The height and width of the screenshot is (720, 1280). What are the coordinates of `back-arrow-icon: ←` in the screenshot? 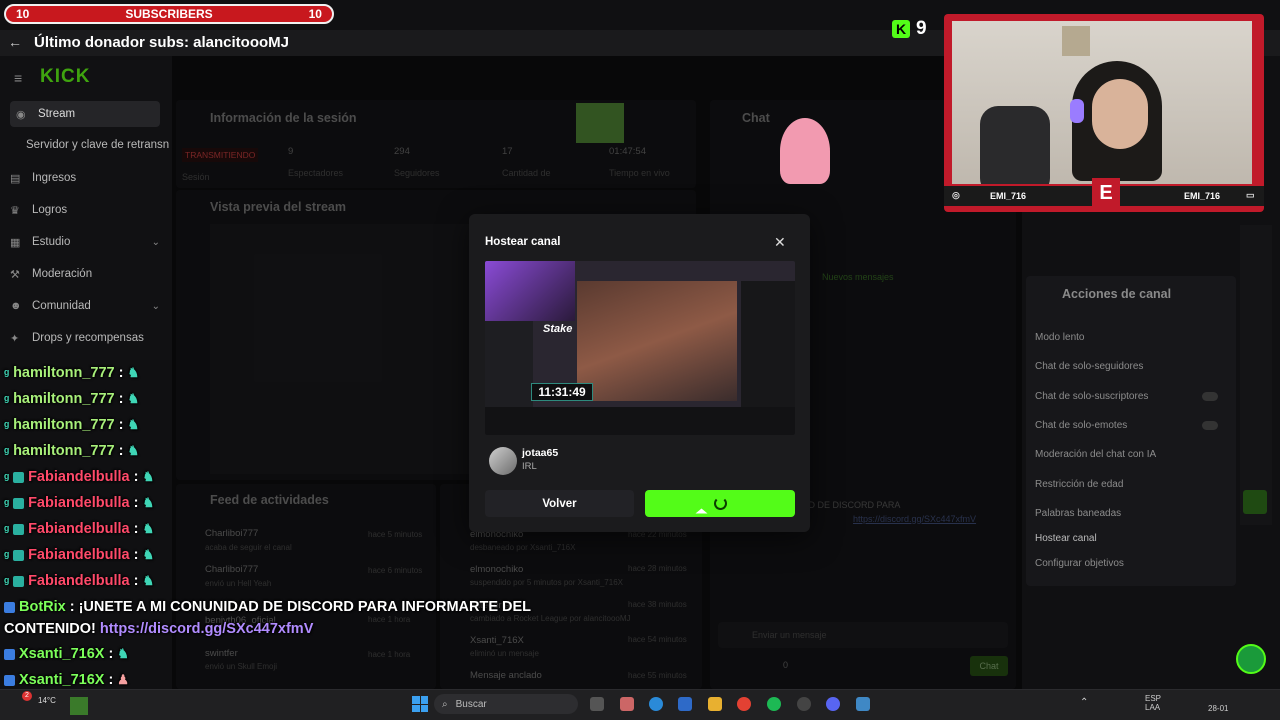 It's located at (15, 42).